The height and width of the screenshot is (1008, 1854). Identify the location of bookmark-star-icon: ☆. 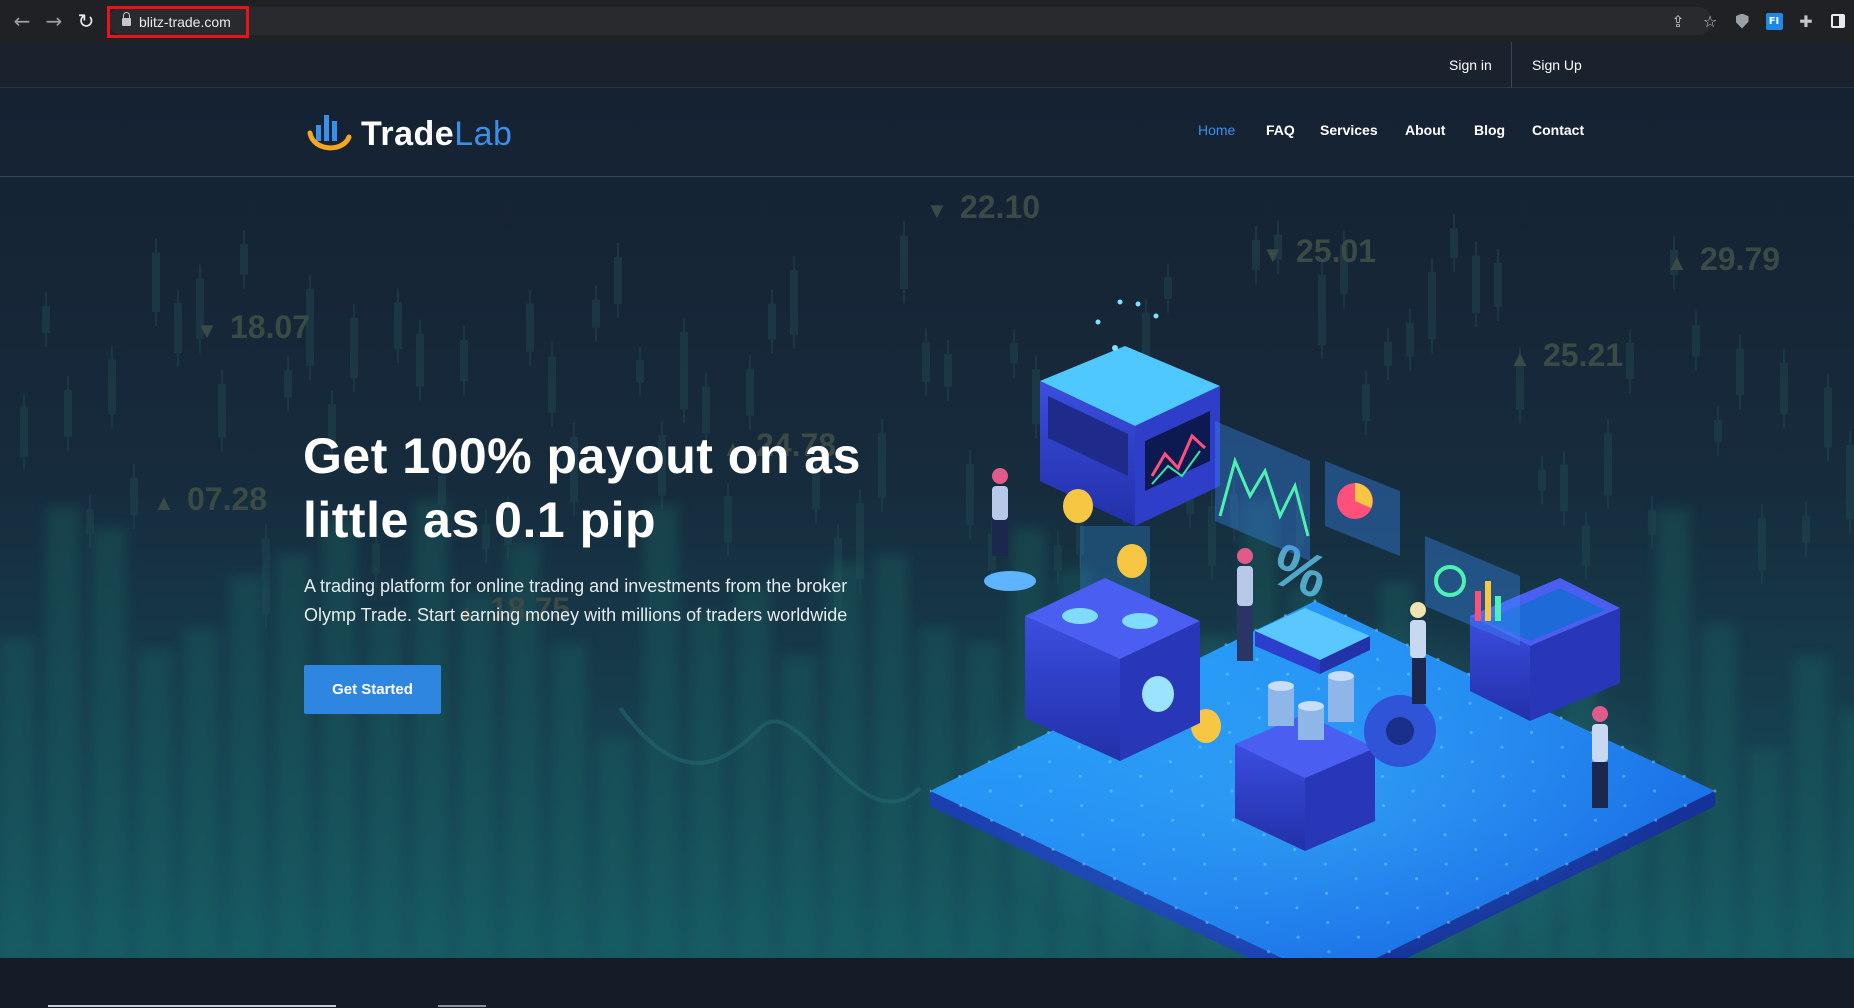
(1710, 21).